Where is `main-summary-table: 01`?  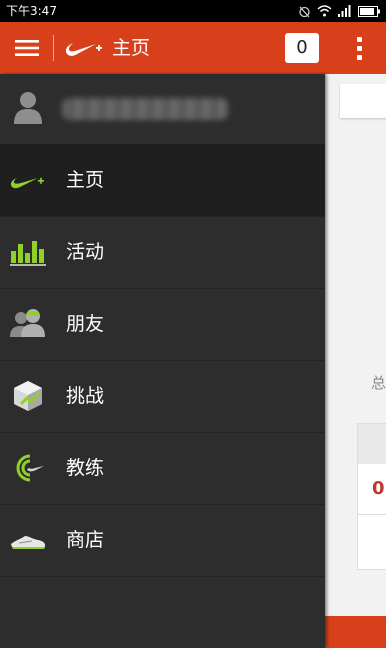 main-summary-table: 01 is located at coordinates (371, 496).